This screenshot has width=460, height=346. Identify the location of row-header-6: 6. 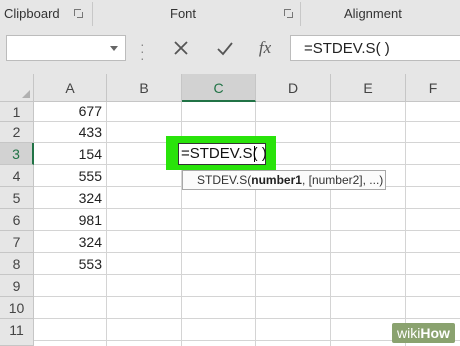
(17, 220).